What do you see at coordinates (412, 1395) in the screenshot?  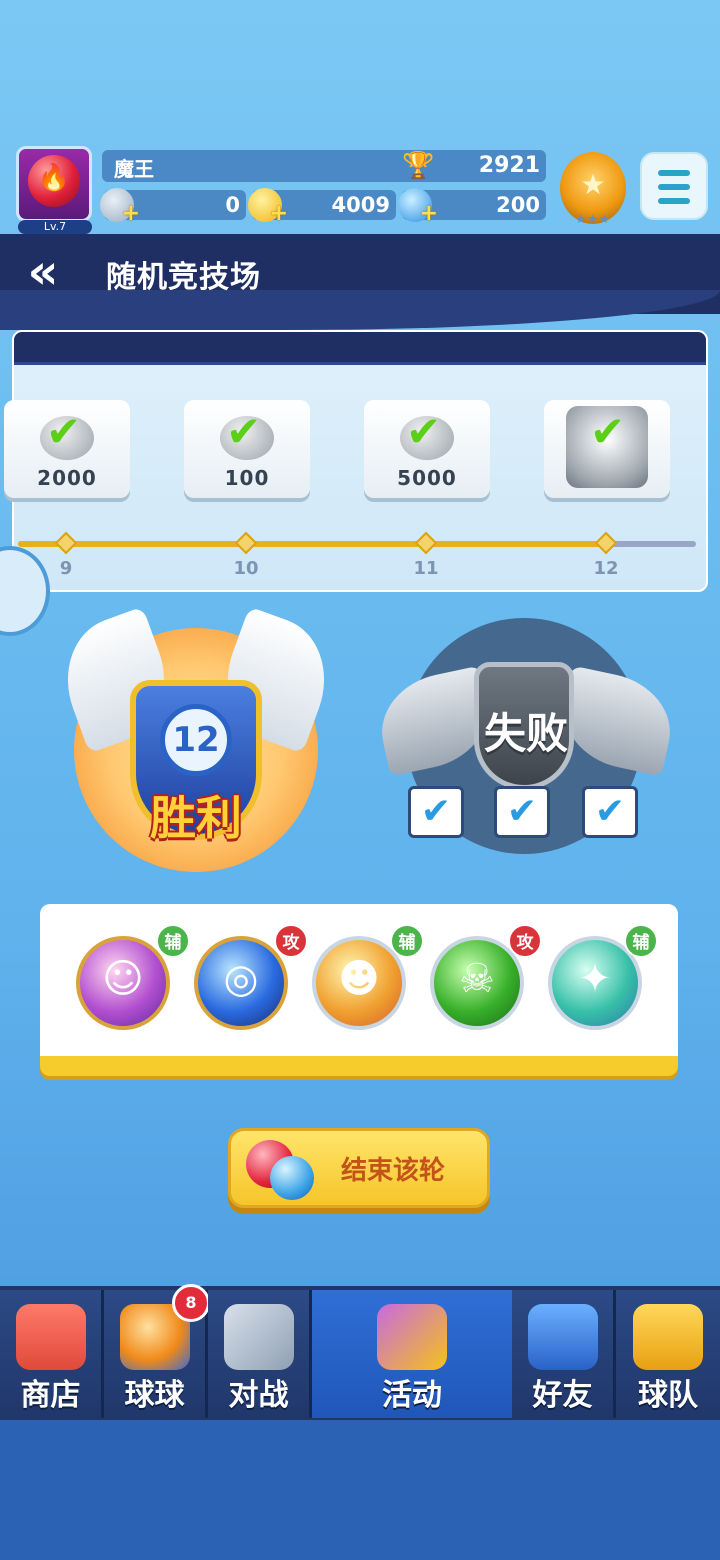 I see `nav-label: 活动` at bounding box center [412, 1395].